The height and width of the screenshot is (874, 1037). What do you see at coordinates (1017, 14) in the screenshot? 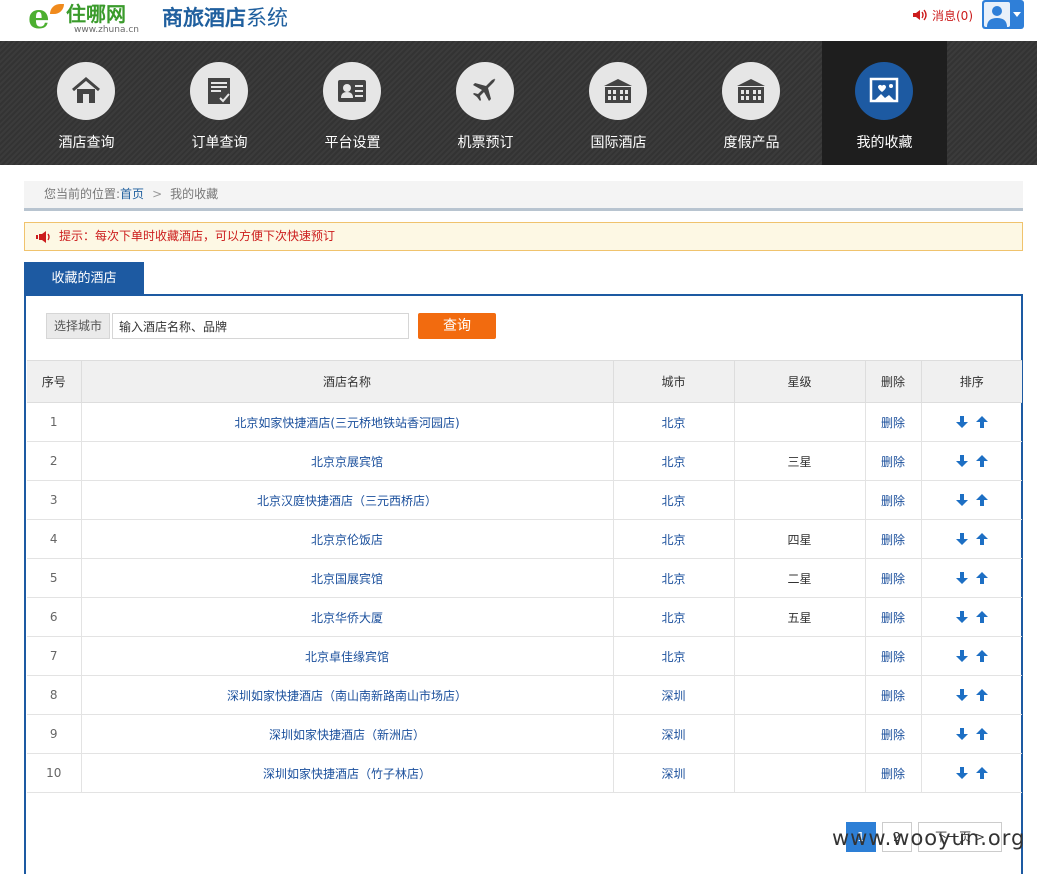
I see `chevron-down-icon` at bounding box center [1017, 14].